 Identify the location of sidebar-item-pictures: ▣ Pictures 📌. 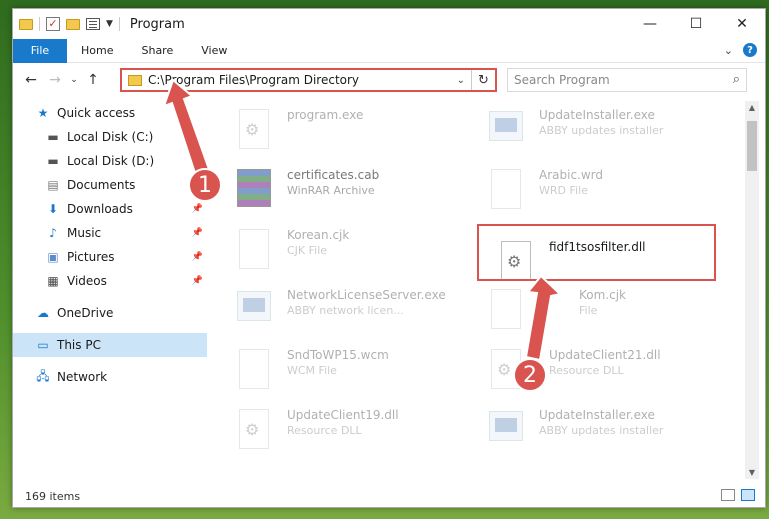
(110, 257).